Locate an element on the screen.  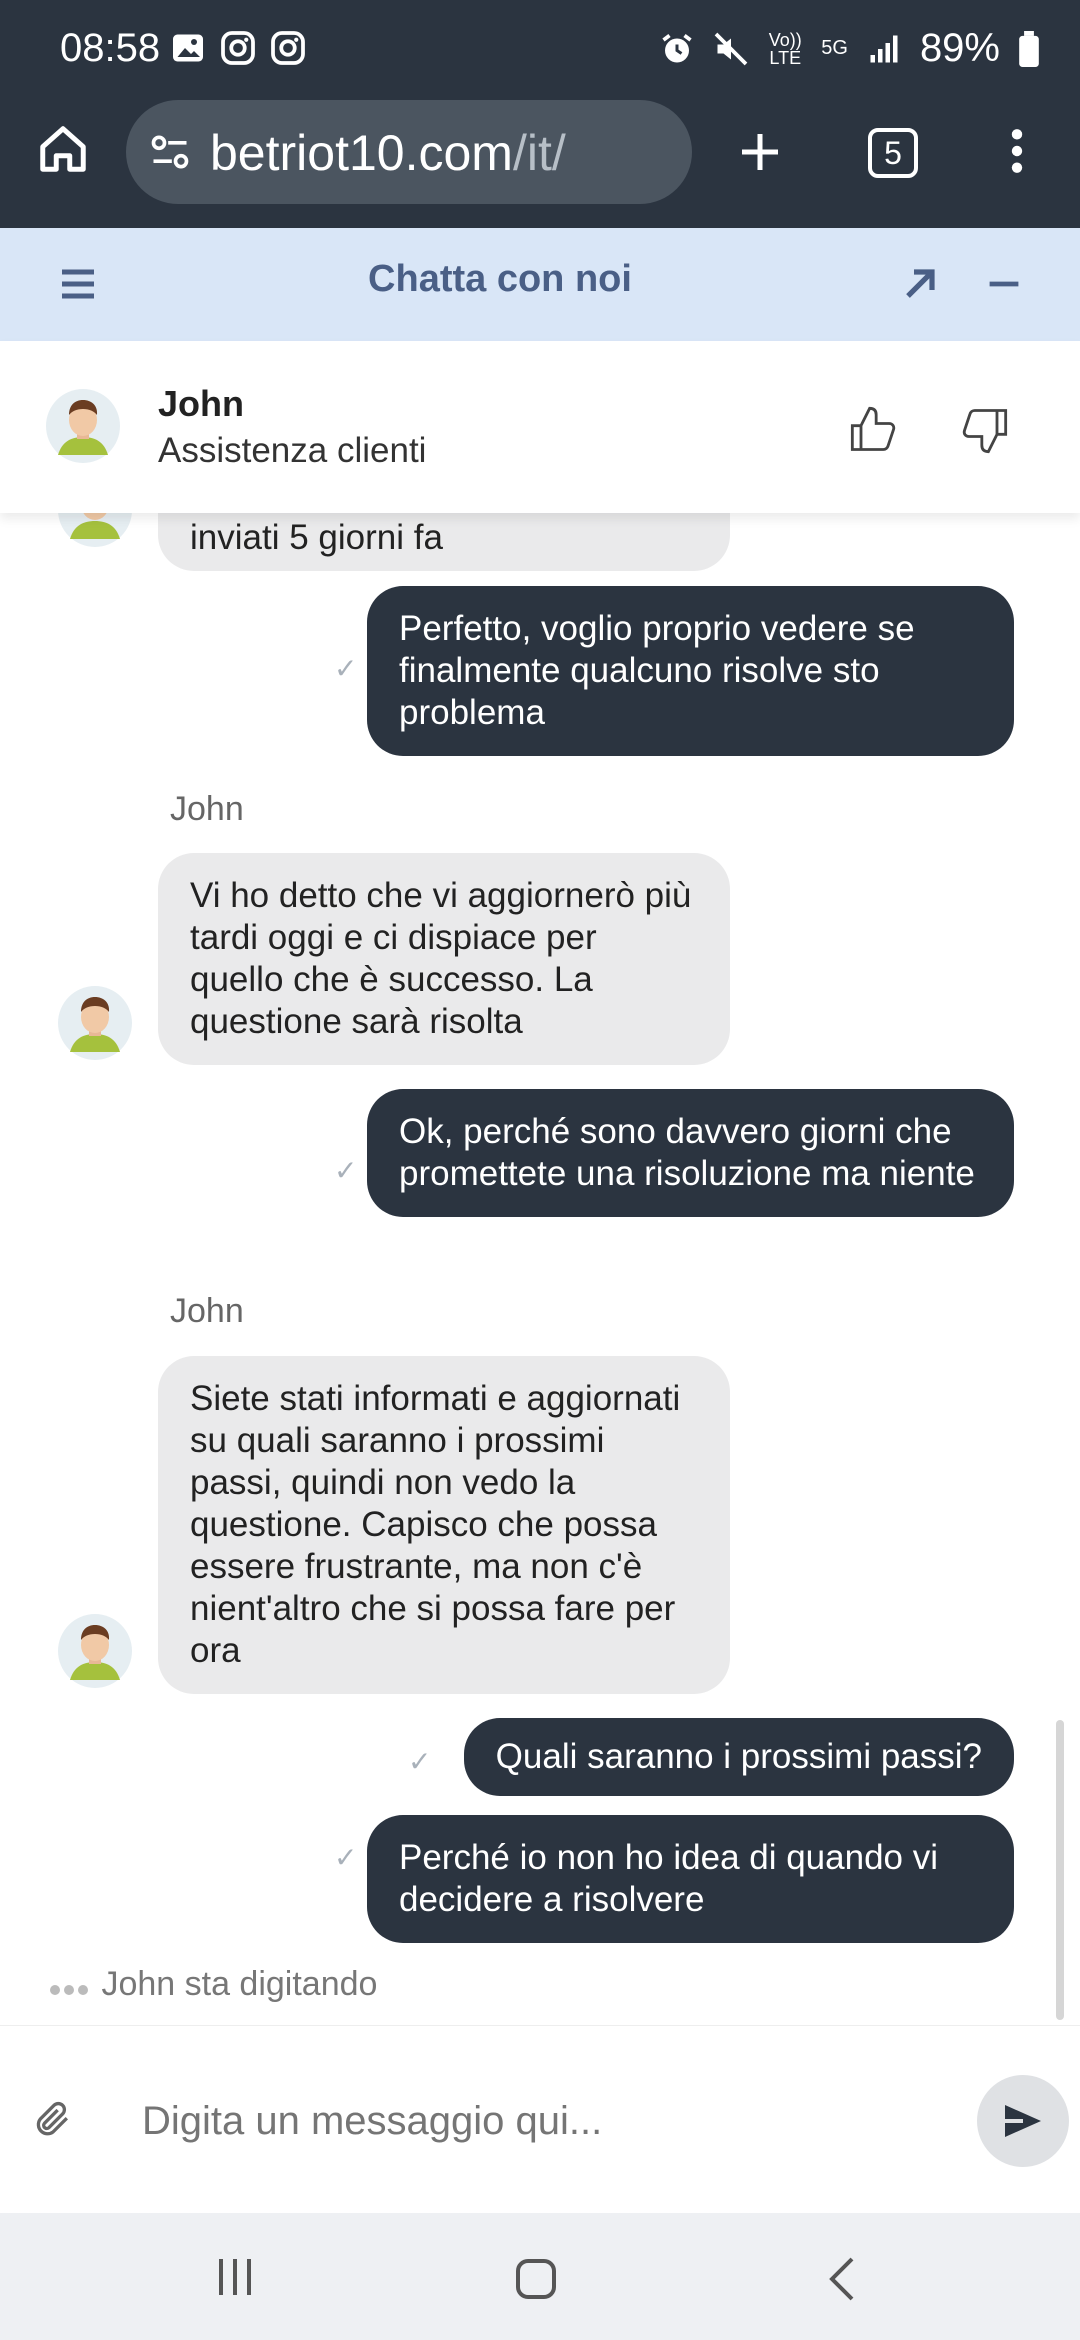
send-button is located at coordinates (1023, 2121).